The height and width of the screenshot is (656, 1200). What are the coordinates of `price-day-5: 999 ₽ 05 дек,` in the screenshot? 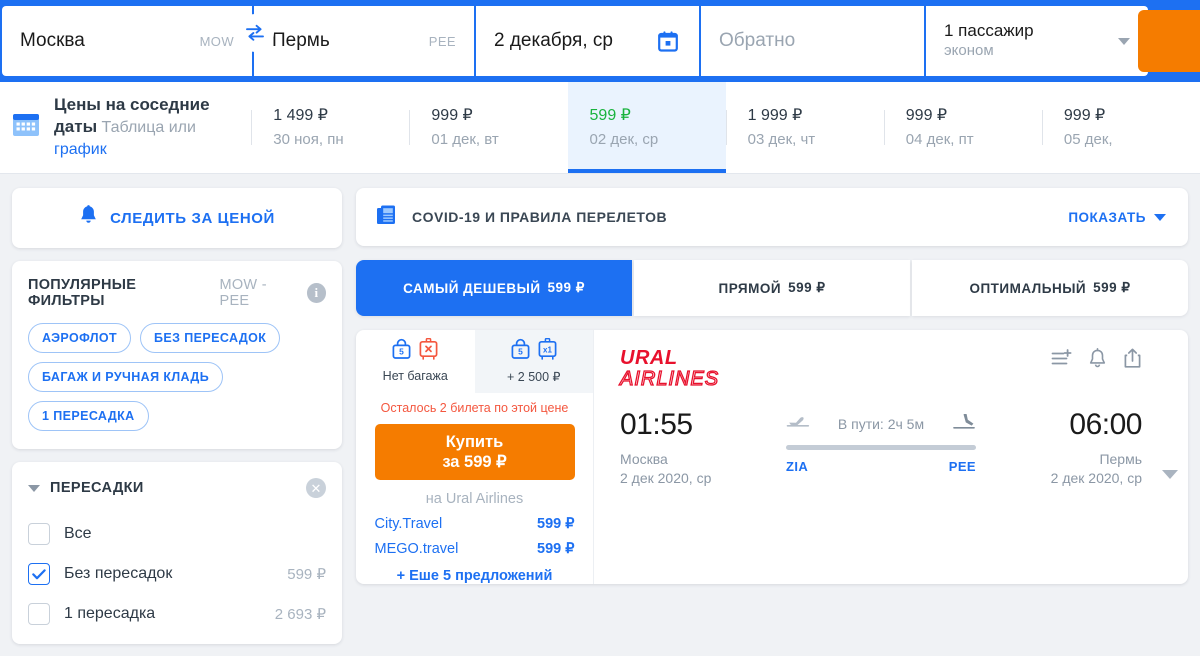 It's located at (1120, 127).